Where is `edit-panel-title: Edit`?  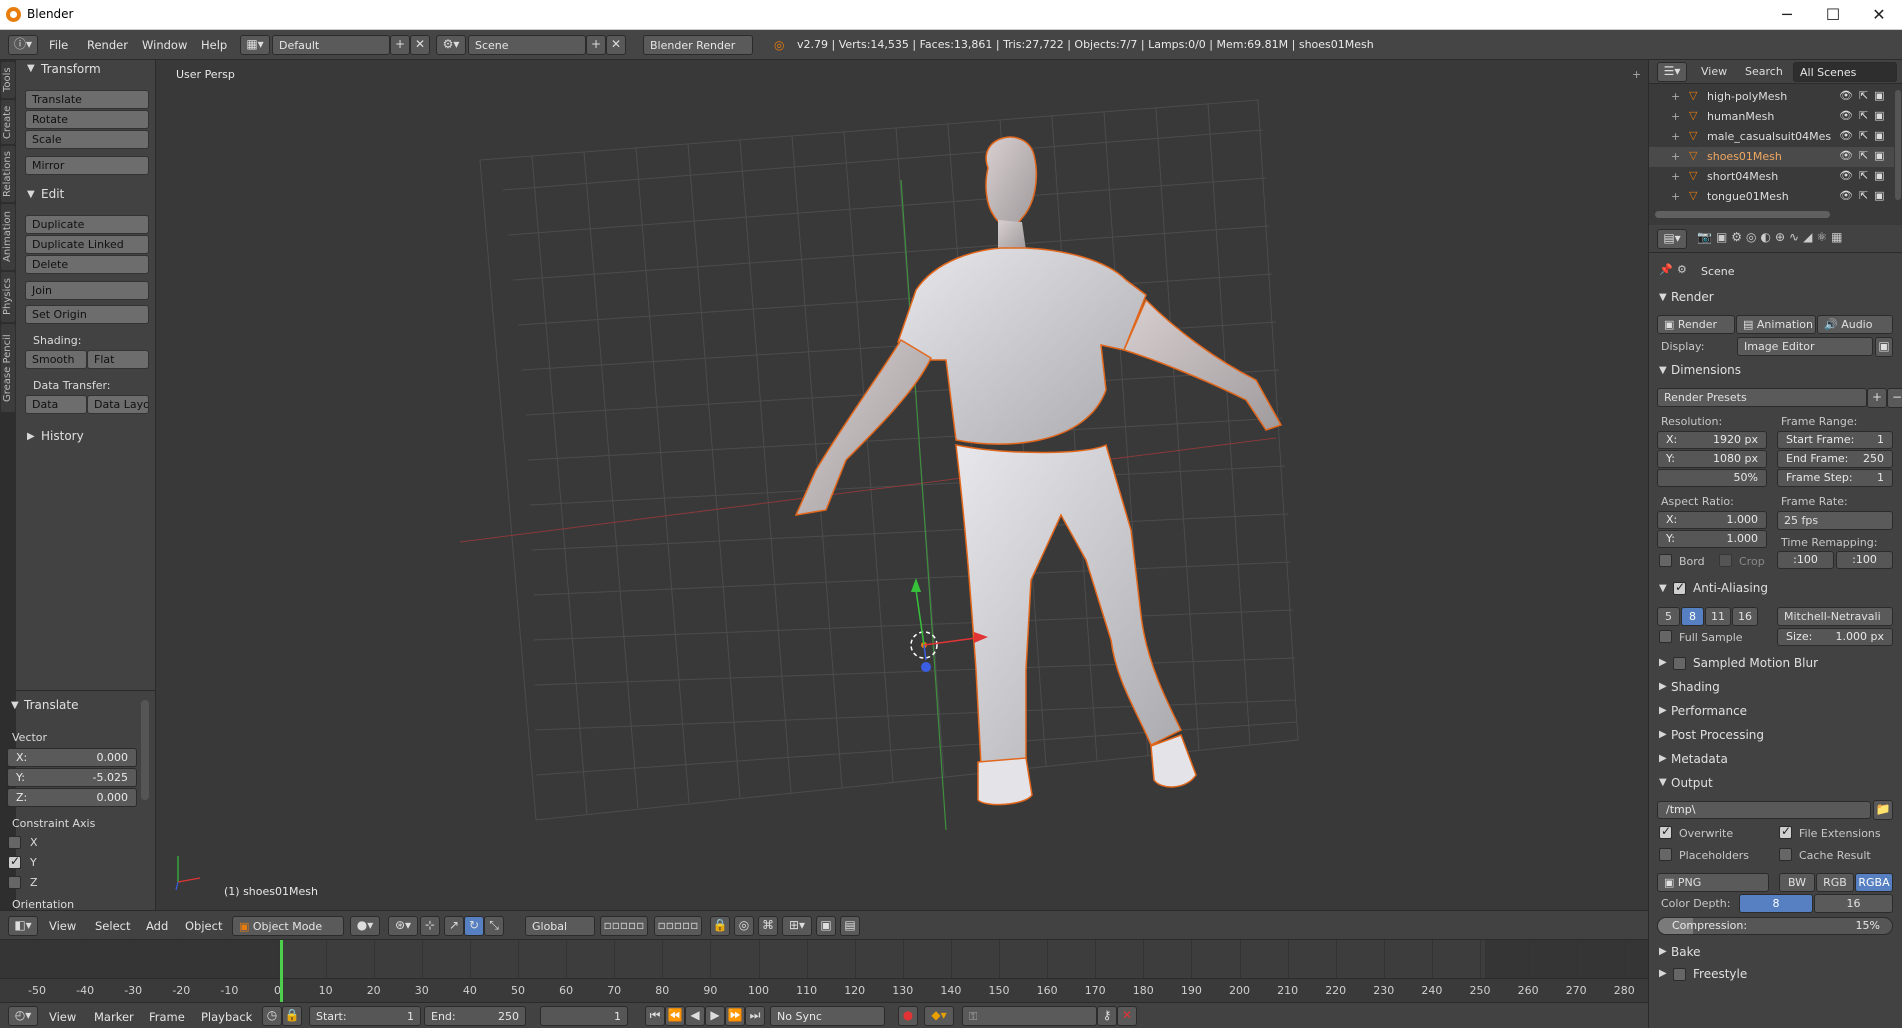
edit-panel-title: Edit is located at coordinates (52, 194).